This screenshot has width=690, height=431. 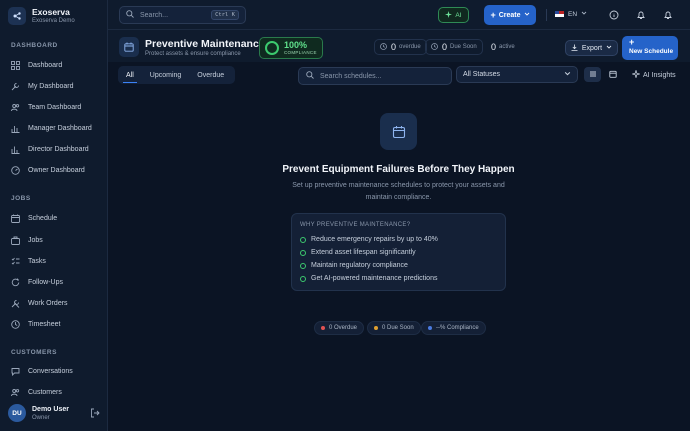 I want to click on chat-icon, so click(x=15, y=371).